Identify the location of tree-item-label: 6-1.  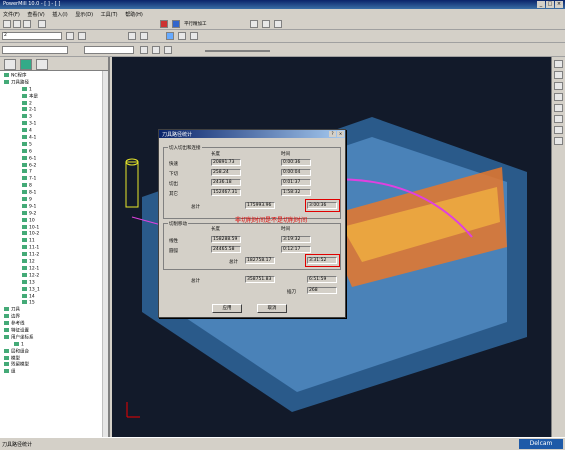
(33, 159).